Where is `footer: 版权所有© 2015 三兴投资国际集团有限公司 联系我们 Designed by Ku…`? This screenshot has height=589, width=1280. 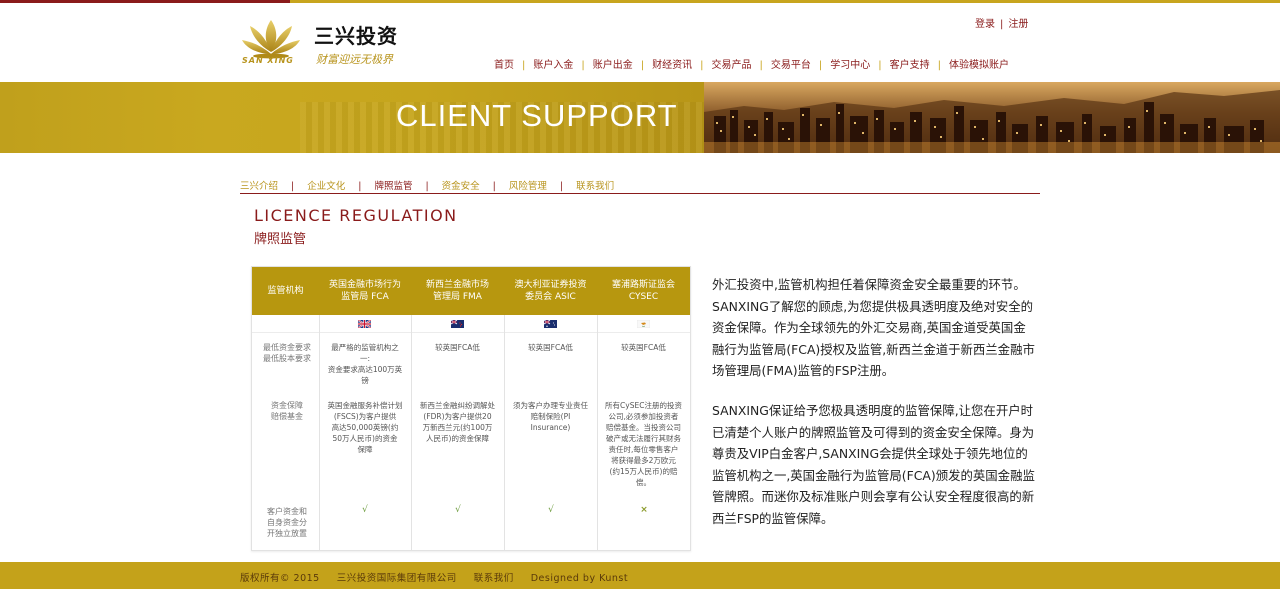
footer: 版权所有© 2015 三兴投资国际集团有限公司 联系我们 Designed by Ku… is located at coordinates (640, 575).